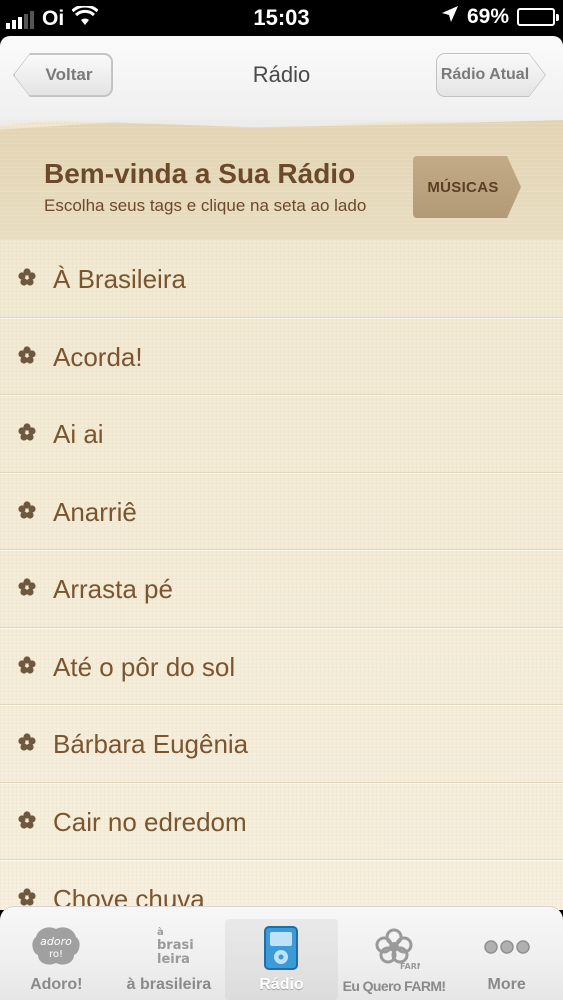  Describe the element at coordinates (507, 947) in the screenshot. I see `more-dots-icon` at that location.